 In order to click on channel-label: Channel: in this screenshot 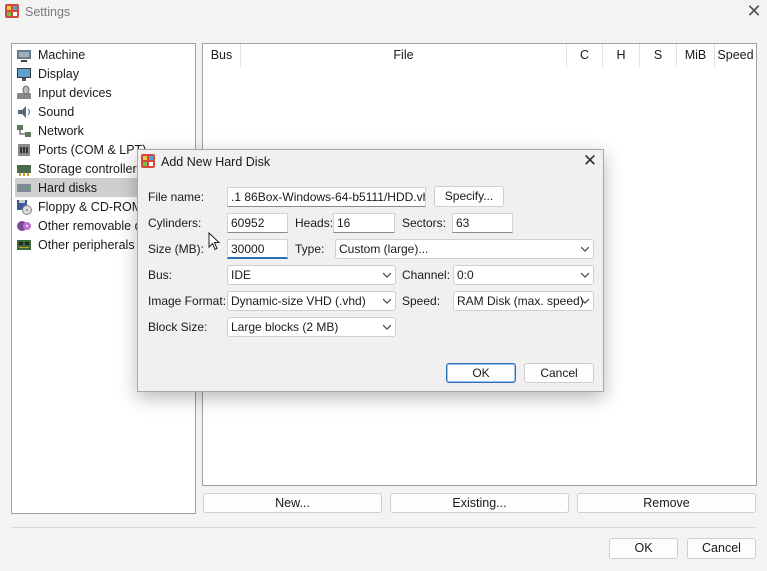, I will do `click(426, 275)`.